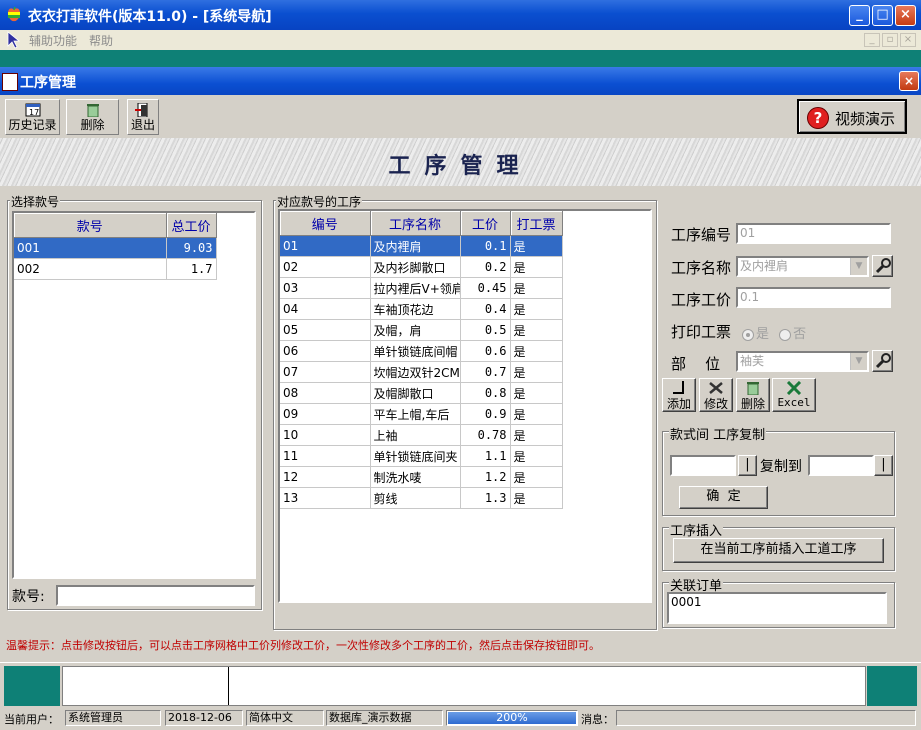 The width and height of the screenshot is (921, 730). Describe the element at coordinates (191, 225) in the screenshot. I see `col-total-price: 总工价` at that location.